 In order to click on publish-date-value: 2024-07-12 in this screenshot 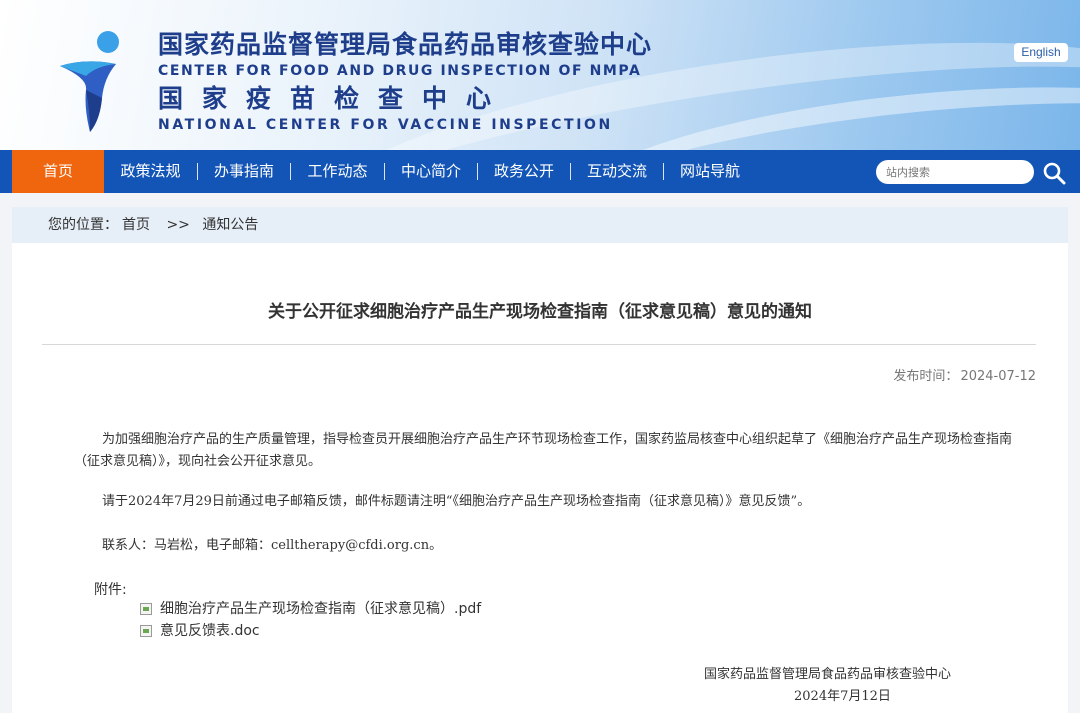, I will do `click(998, 376)`.